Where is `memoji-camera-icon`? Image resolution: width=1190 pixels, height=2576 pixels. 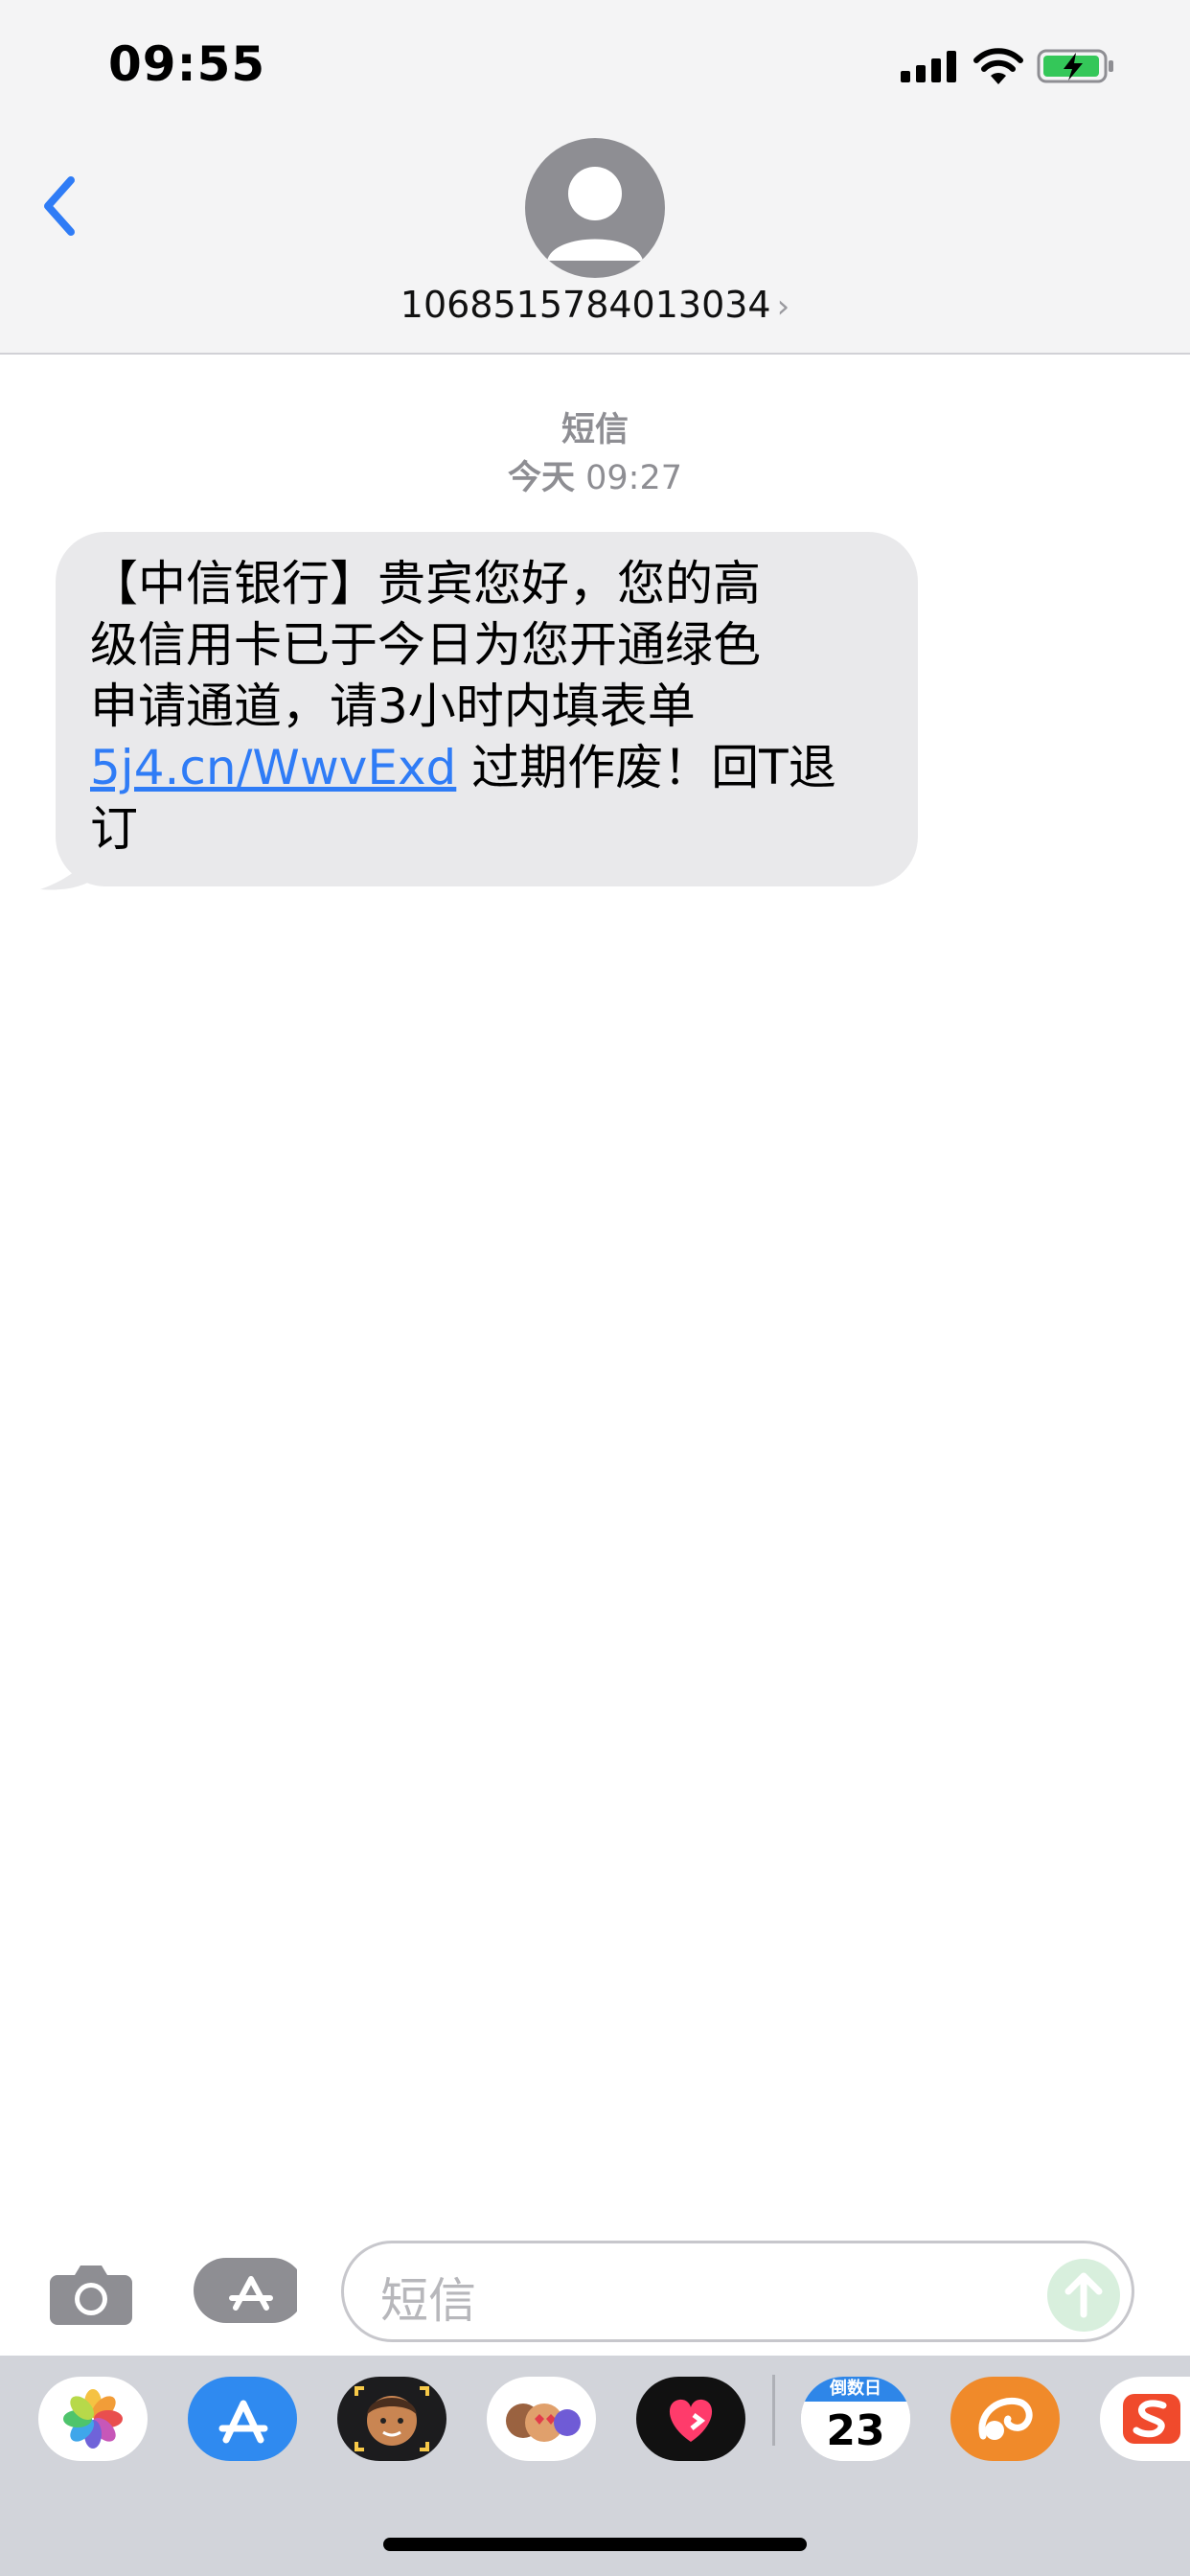
memoji-camera-icon is located at coordinates (391, 2419).